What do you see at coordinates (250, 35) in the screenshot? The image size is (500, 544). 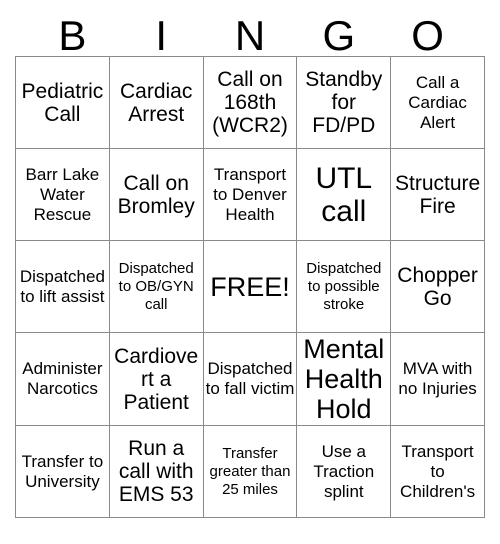 I see `header-letter-n: N` at bounding box center [250, 35].